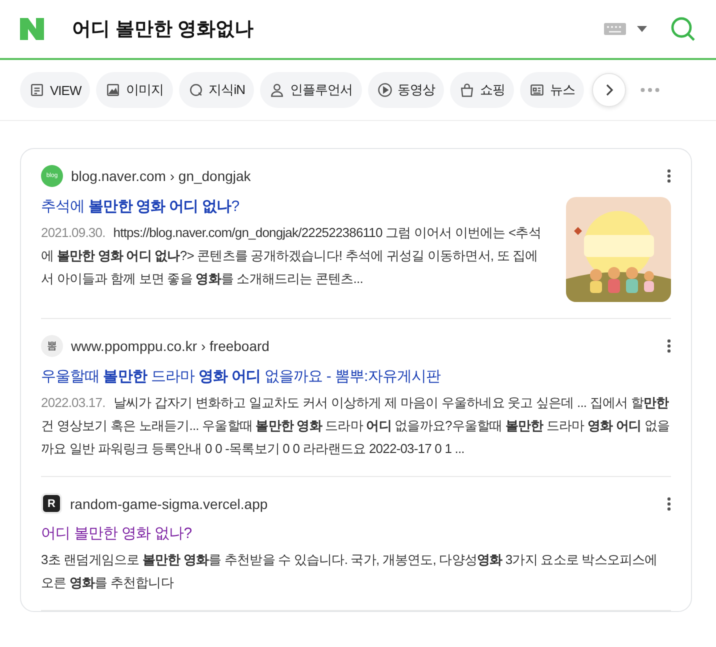 The height and width of the screenshot is (647, 716). What do you see at coordinates (537, 90) in the screenshot?
I see `newspaper-icon` at bounding box center [537, 90].